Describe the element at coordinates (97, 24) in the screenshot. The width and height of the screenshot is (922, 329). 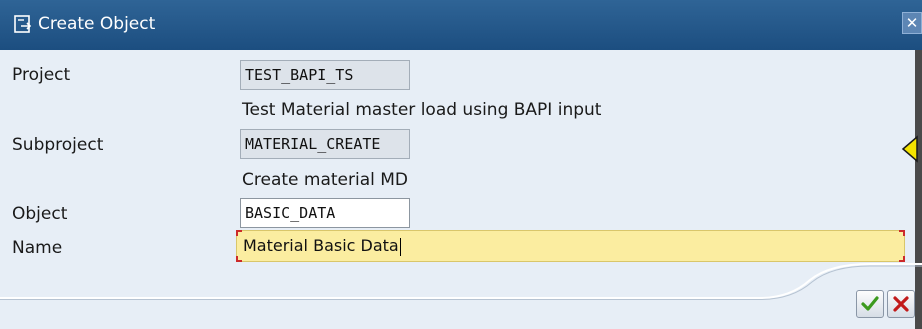
I see `window-title: Create Object` at that location.